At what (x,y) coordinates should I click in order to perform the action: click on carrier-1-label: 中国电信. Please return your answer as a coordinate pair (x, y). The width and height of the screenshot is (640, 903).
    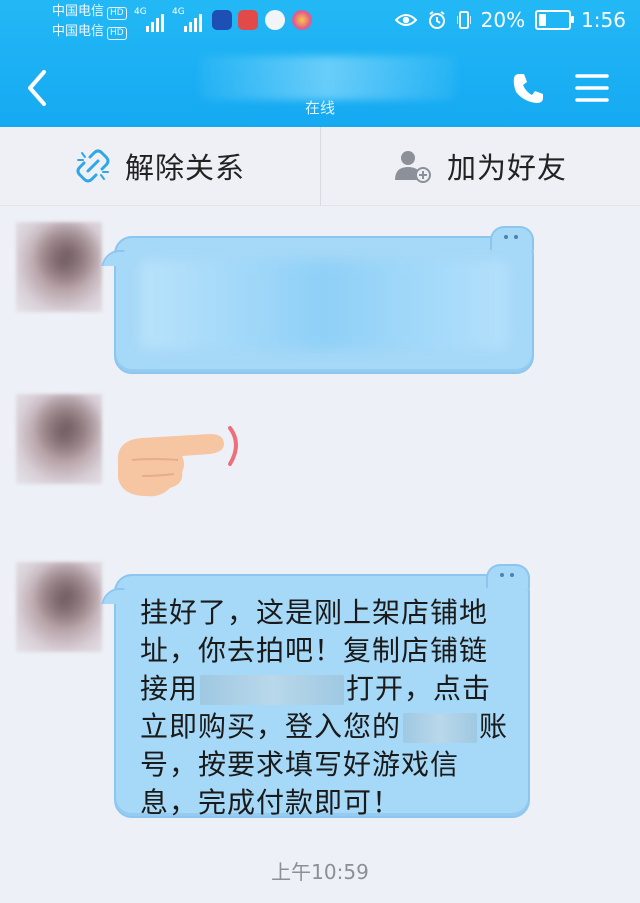
    Looking at the image, I should click on (78, 11).